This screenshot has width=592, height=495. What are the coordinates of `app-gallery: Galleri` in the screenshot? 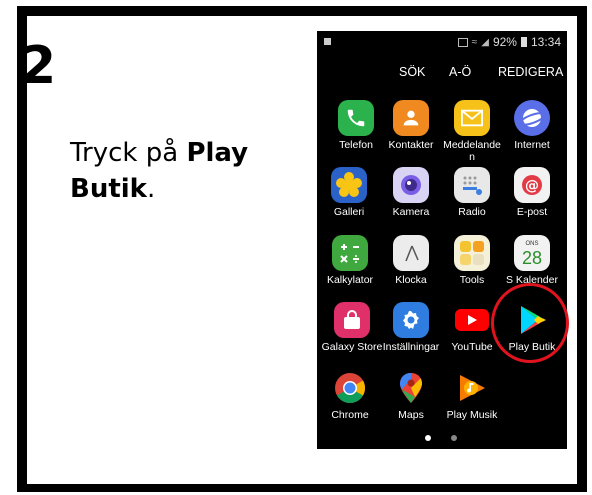 It's located at (350, 192).